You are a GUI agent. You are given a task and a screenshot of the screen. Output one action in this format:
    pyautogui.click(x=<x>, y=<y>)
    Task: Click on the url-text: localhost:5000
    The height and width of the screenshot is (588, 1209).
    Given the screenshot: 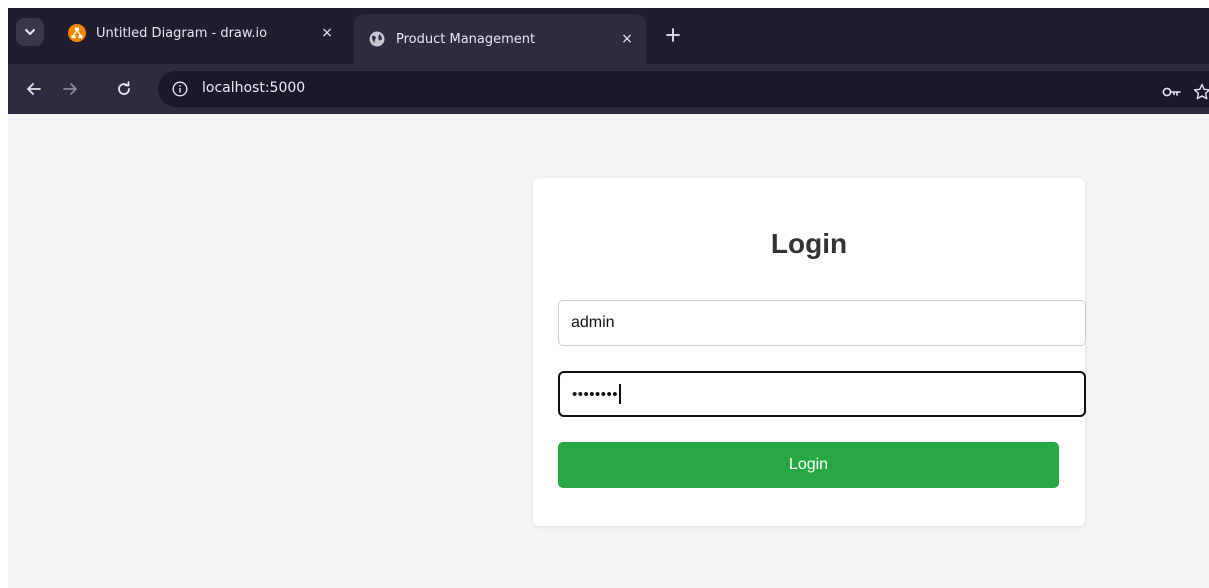 What is the action you would take?
    pyautogui.click(x=254, y=88)
    